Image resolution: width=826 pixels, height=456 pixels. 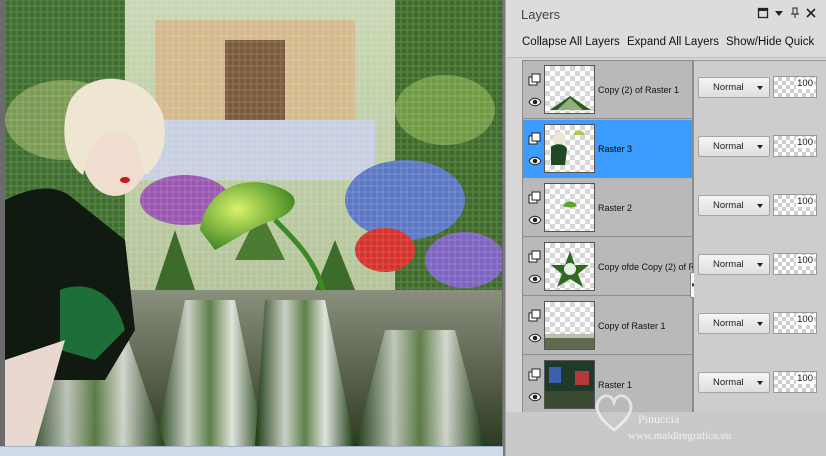 I want to click on layer-row: Raster 2, so click(x=607, y=208).